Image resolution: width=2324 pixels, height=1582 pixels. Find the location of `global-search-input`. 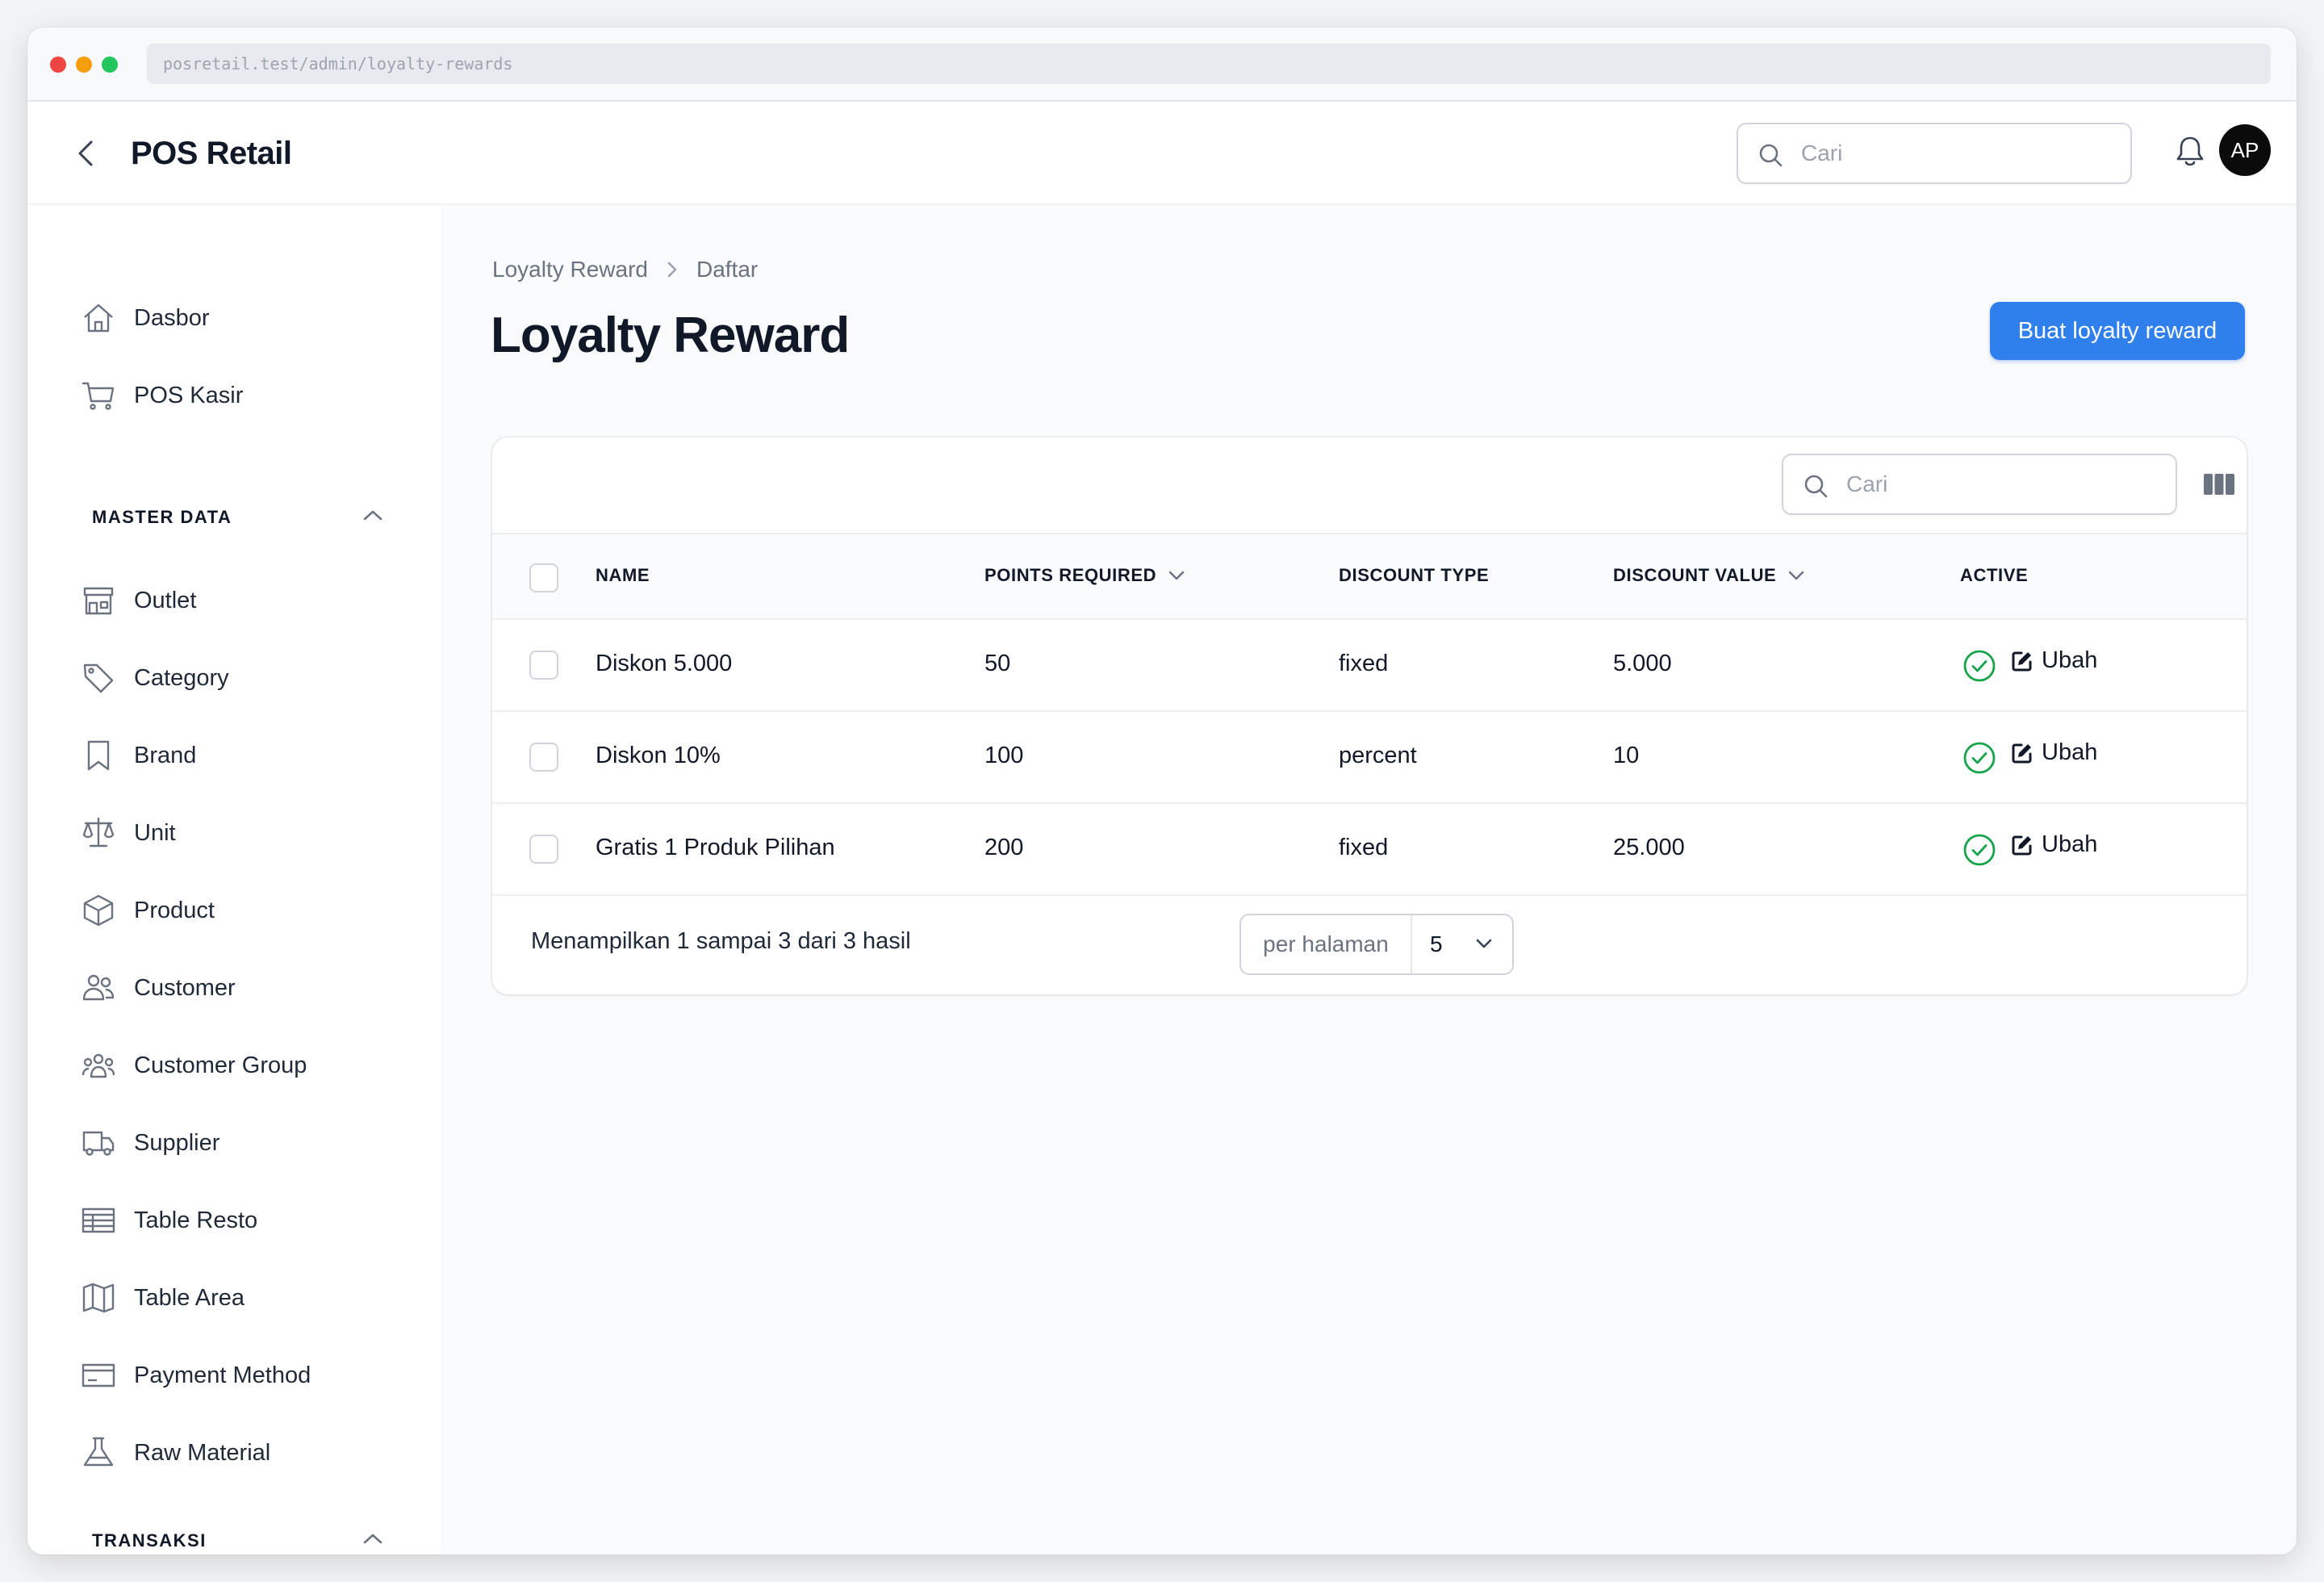

global-search-input is located at coordinates (1958, 153).